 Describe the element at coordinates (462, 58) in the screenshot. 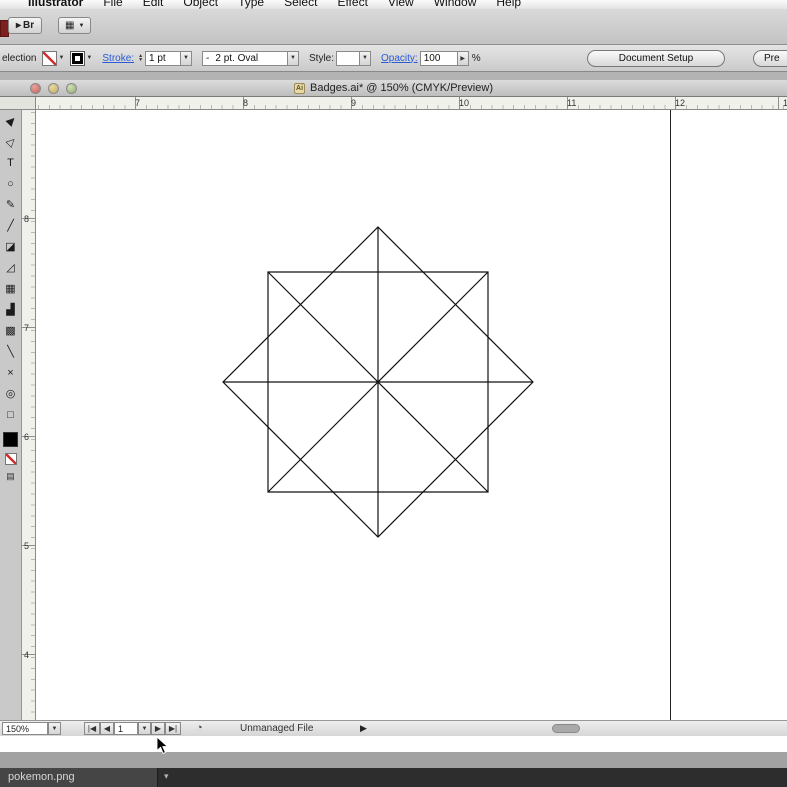

I see `opacity-caret-button: ▶` at that location.